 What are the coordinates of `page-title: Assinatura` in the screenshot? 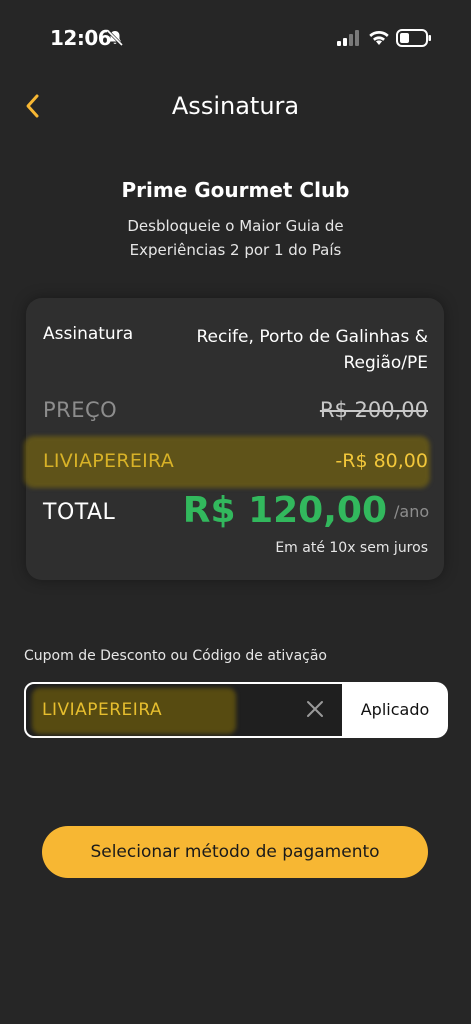 It's located at (235, 106).